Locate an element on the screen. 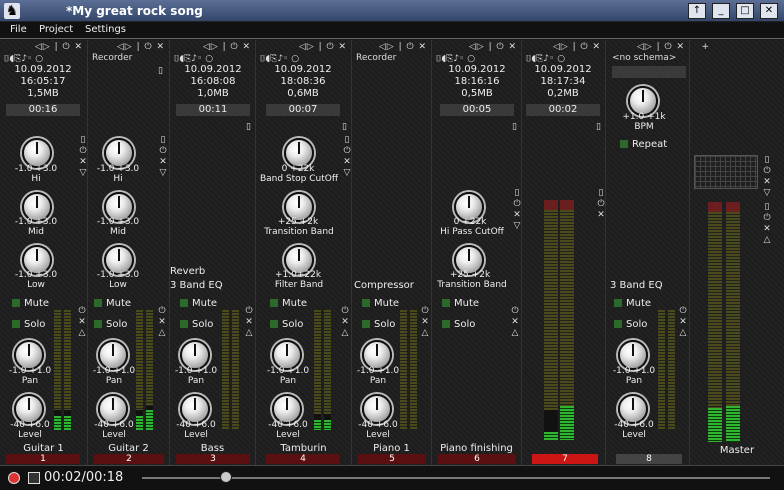 This screenshot has width=784, height=490. schema-select: <no schema> is located at coordinates (644, 58).